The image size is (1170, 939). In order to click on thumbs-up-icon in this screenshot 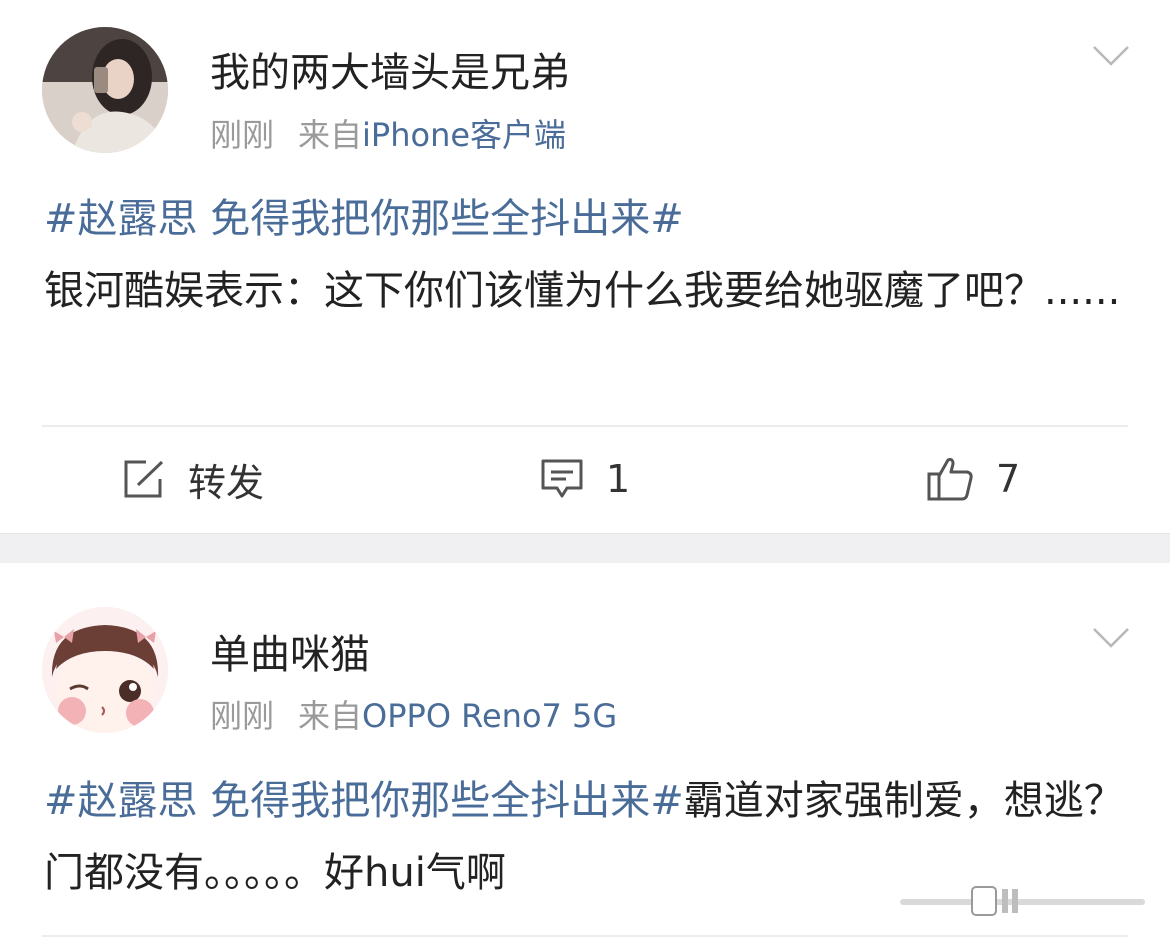, I will do `click(950, 479)`.